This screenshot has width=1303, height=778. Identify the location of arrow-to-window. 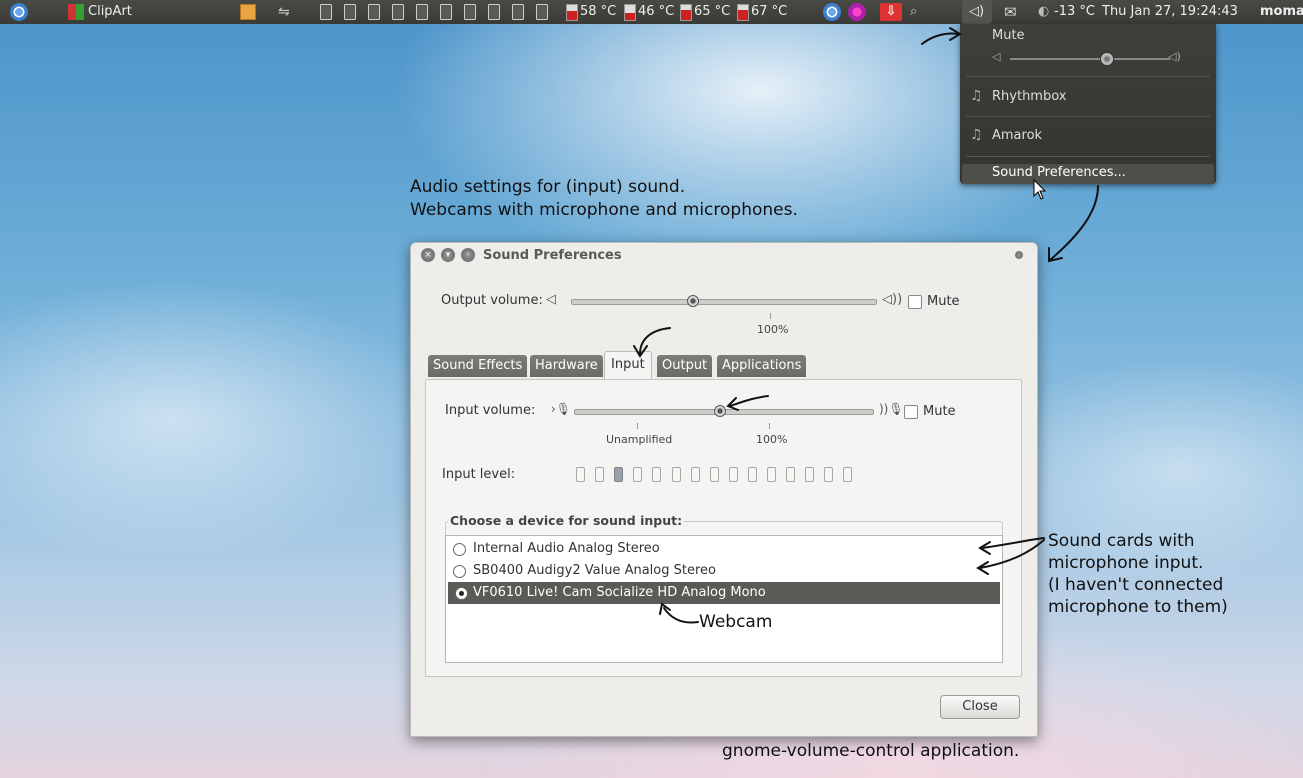
(1074, 223).